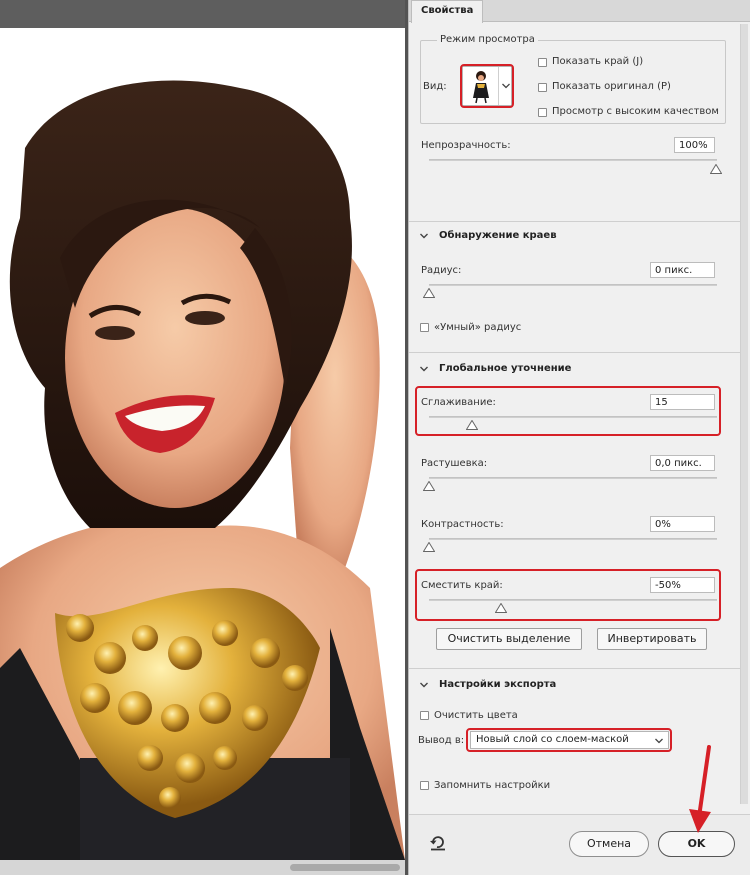 This screenshot has height=875, width=750. I want to click on view-mode-title: Режим просмотра, so click(487, 39).